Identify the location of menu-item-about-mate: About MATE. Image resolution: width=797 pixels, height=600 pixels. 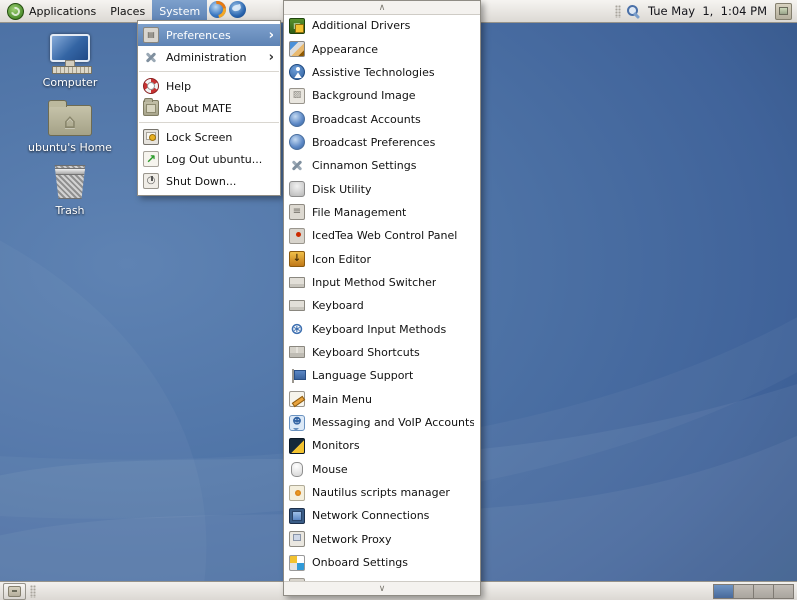
(209, 108).